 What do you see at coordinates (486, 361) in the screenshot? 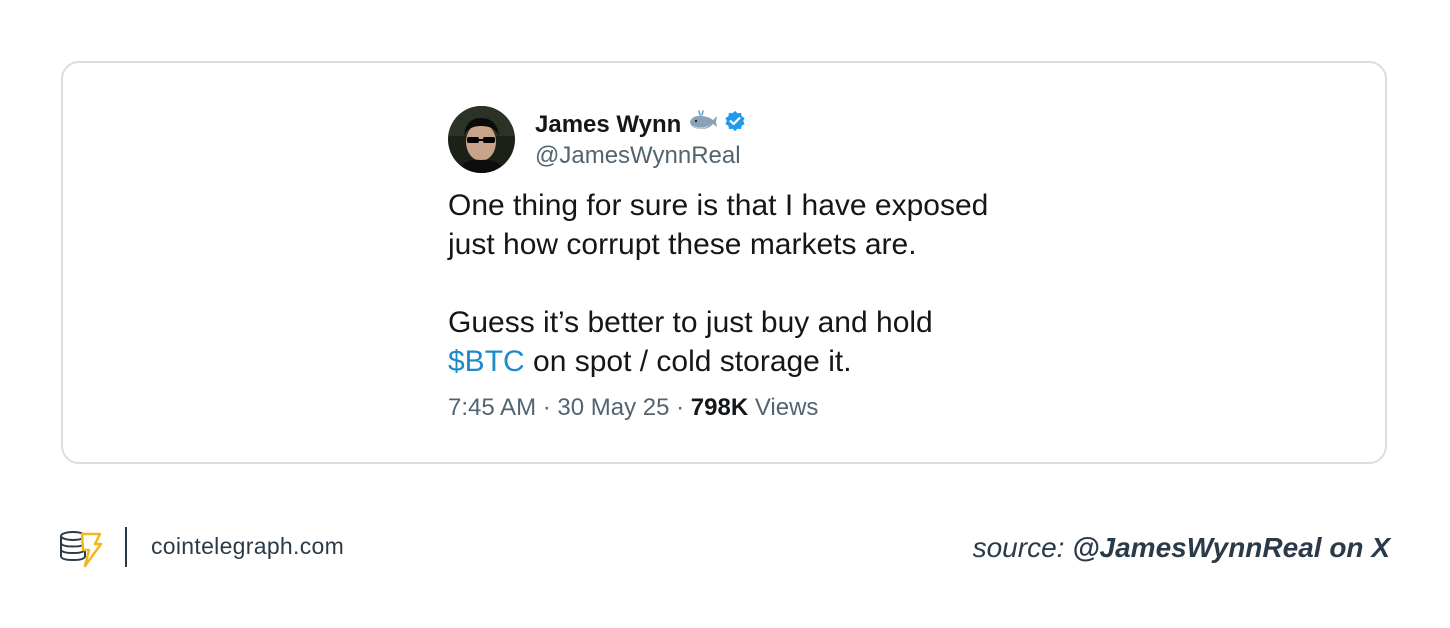
I see `cashtag-link: $BTC` at bounding box center [486, 361].